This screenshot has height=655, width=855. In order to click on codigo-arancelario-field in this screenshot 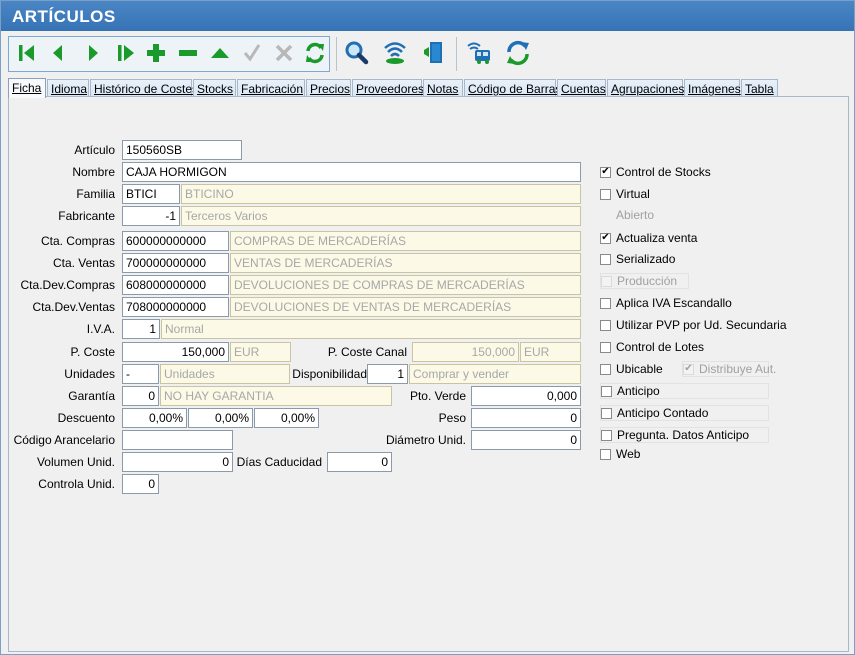, I will do `click(177, 440)`.